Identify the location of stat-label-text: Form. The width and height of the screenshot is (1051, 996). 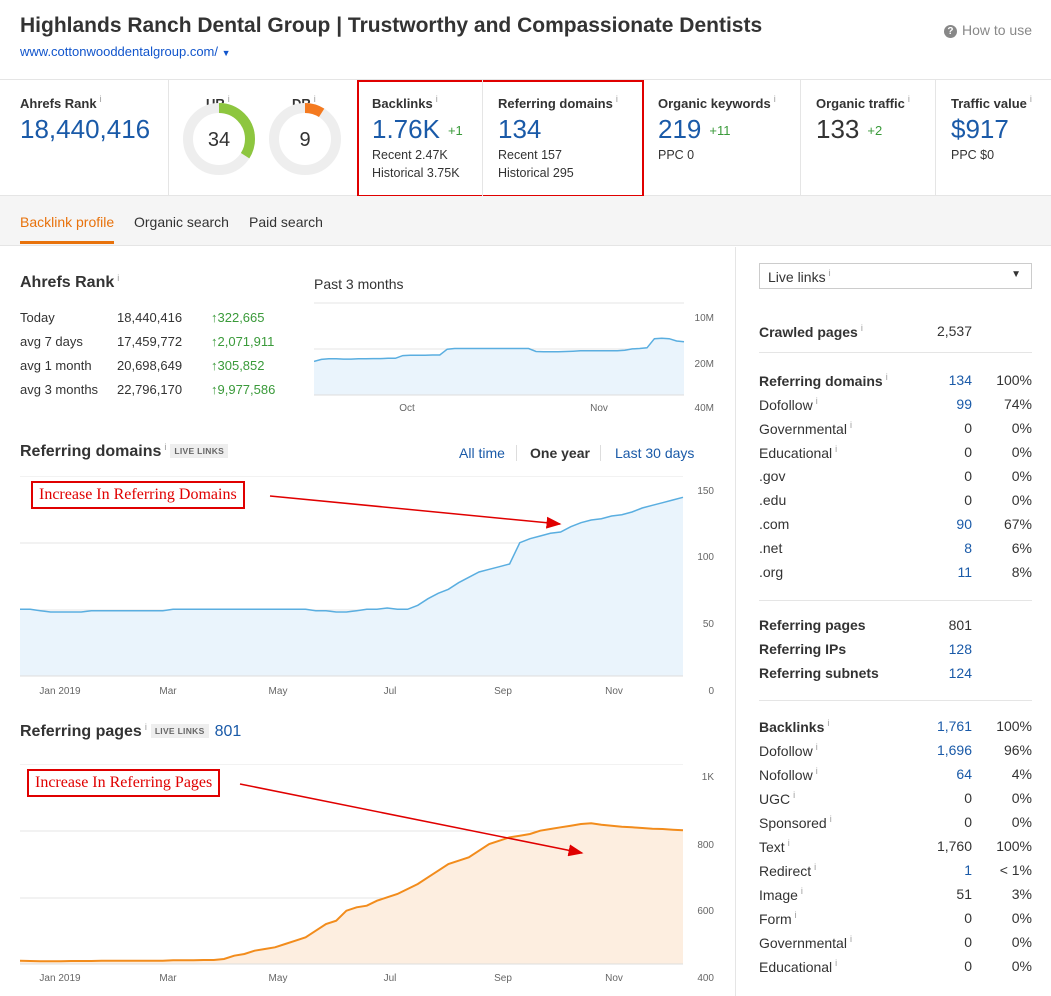
(775, 919).